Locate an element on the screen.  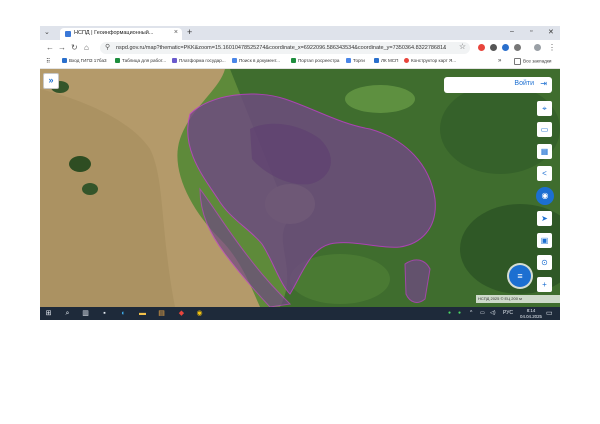
tab-menu-icon: ⌄ is located at coordinates (47, 32).